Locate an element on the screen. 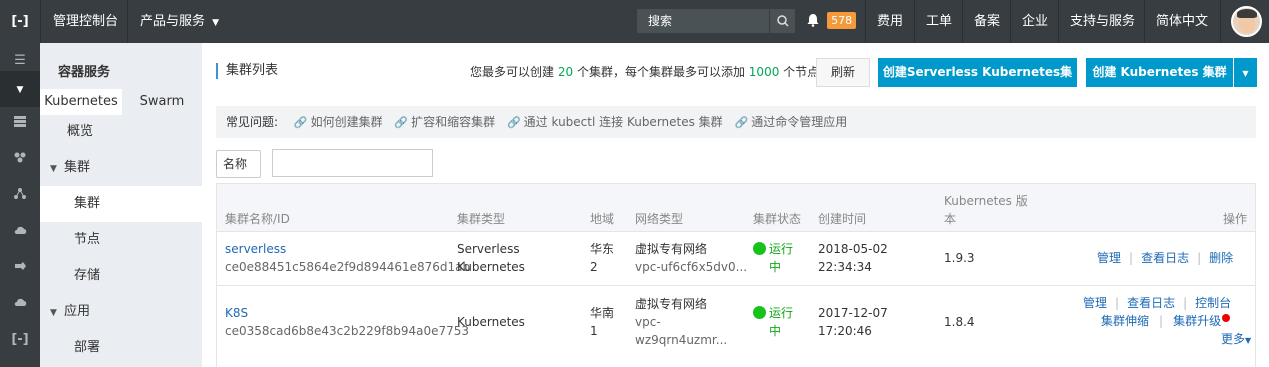 The width and height of the screenshot is (1269, 367). delete-link: 删除 is located at coordinates (1221, 258).